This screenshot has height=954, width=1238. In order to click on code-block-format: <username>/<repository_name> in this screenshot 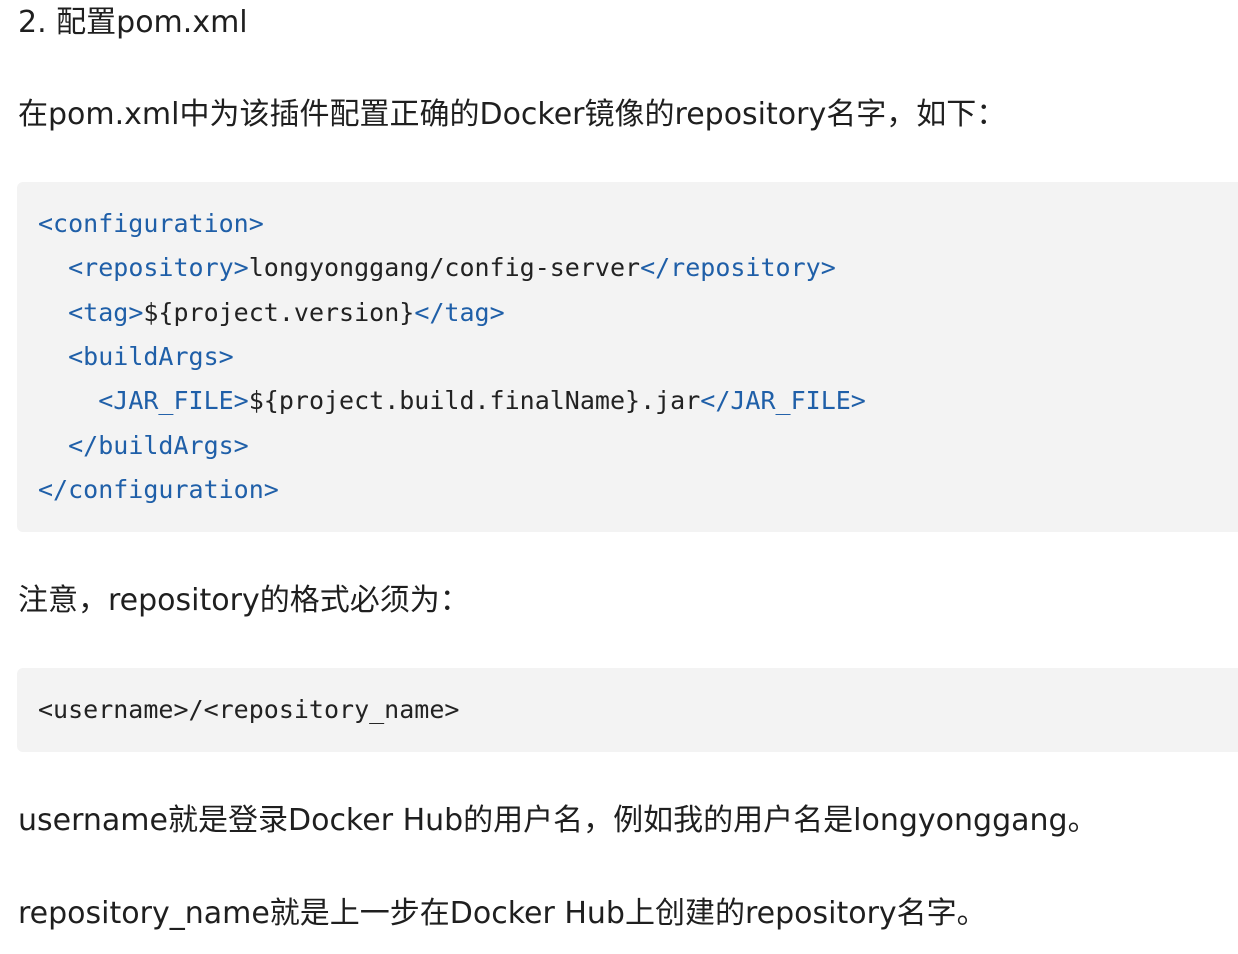, I will do `click(627, 710)`.